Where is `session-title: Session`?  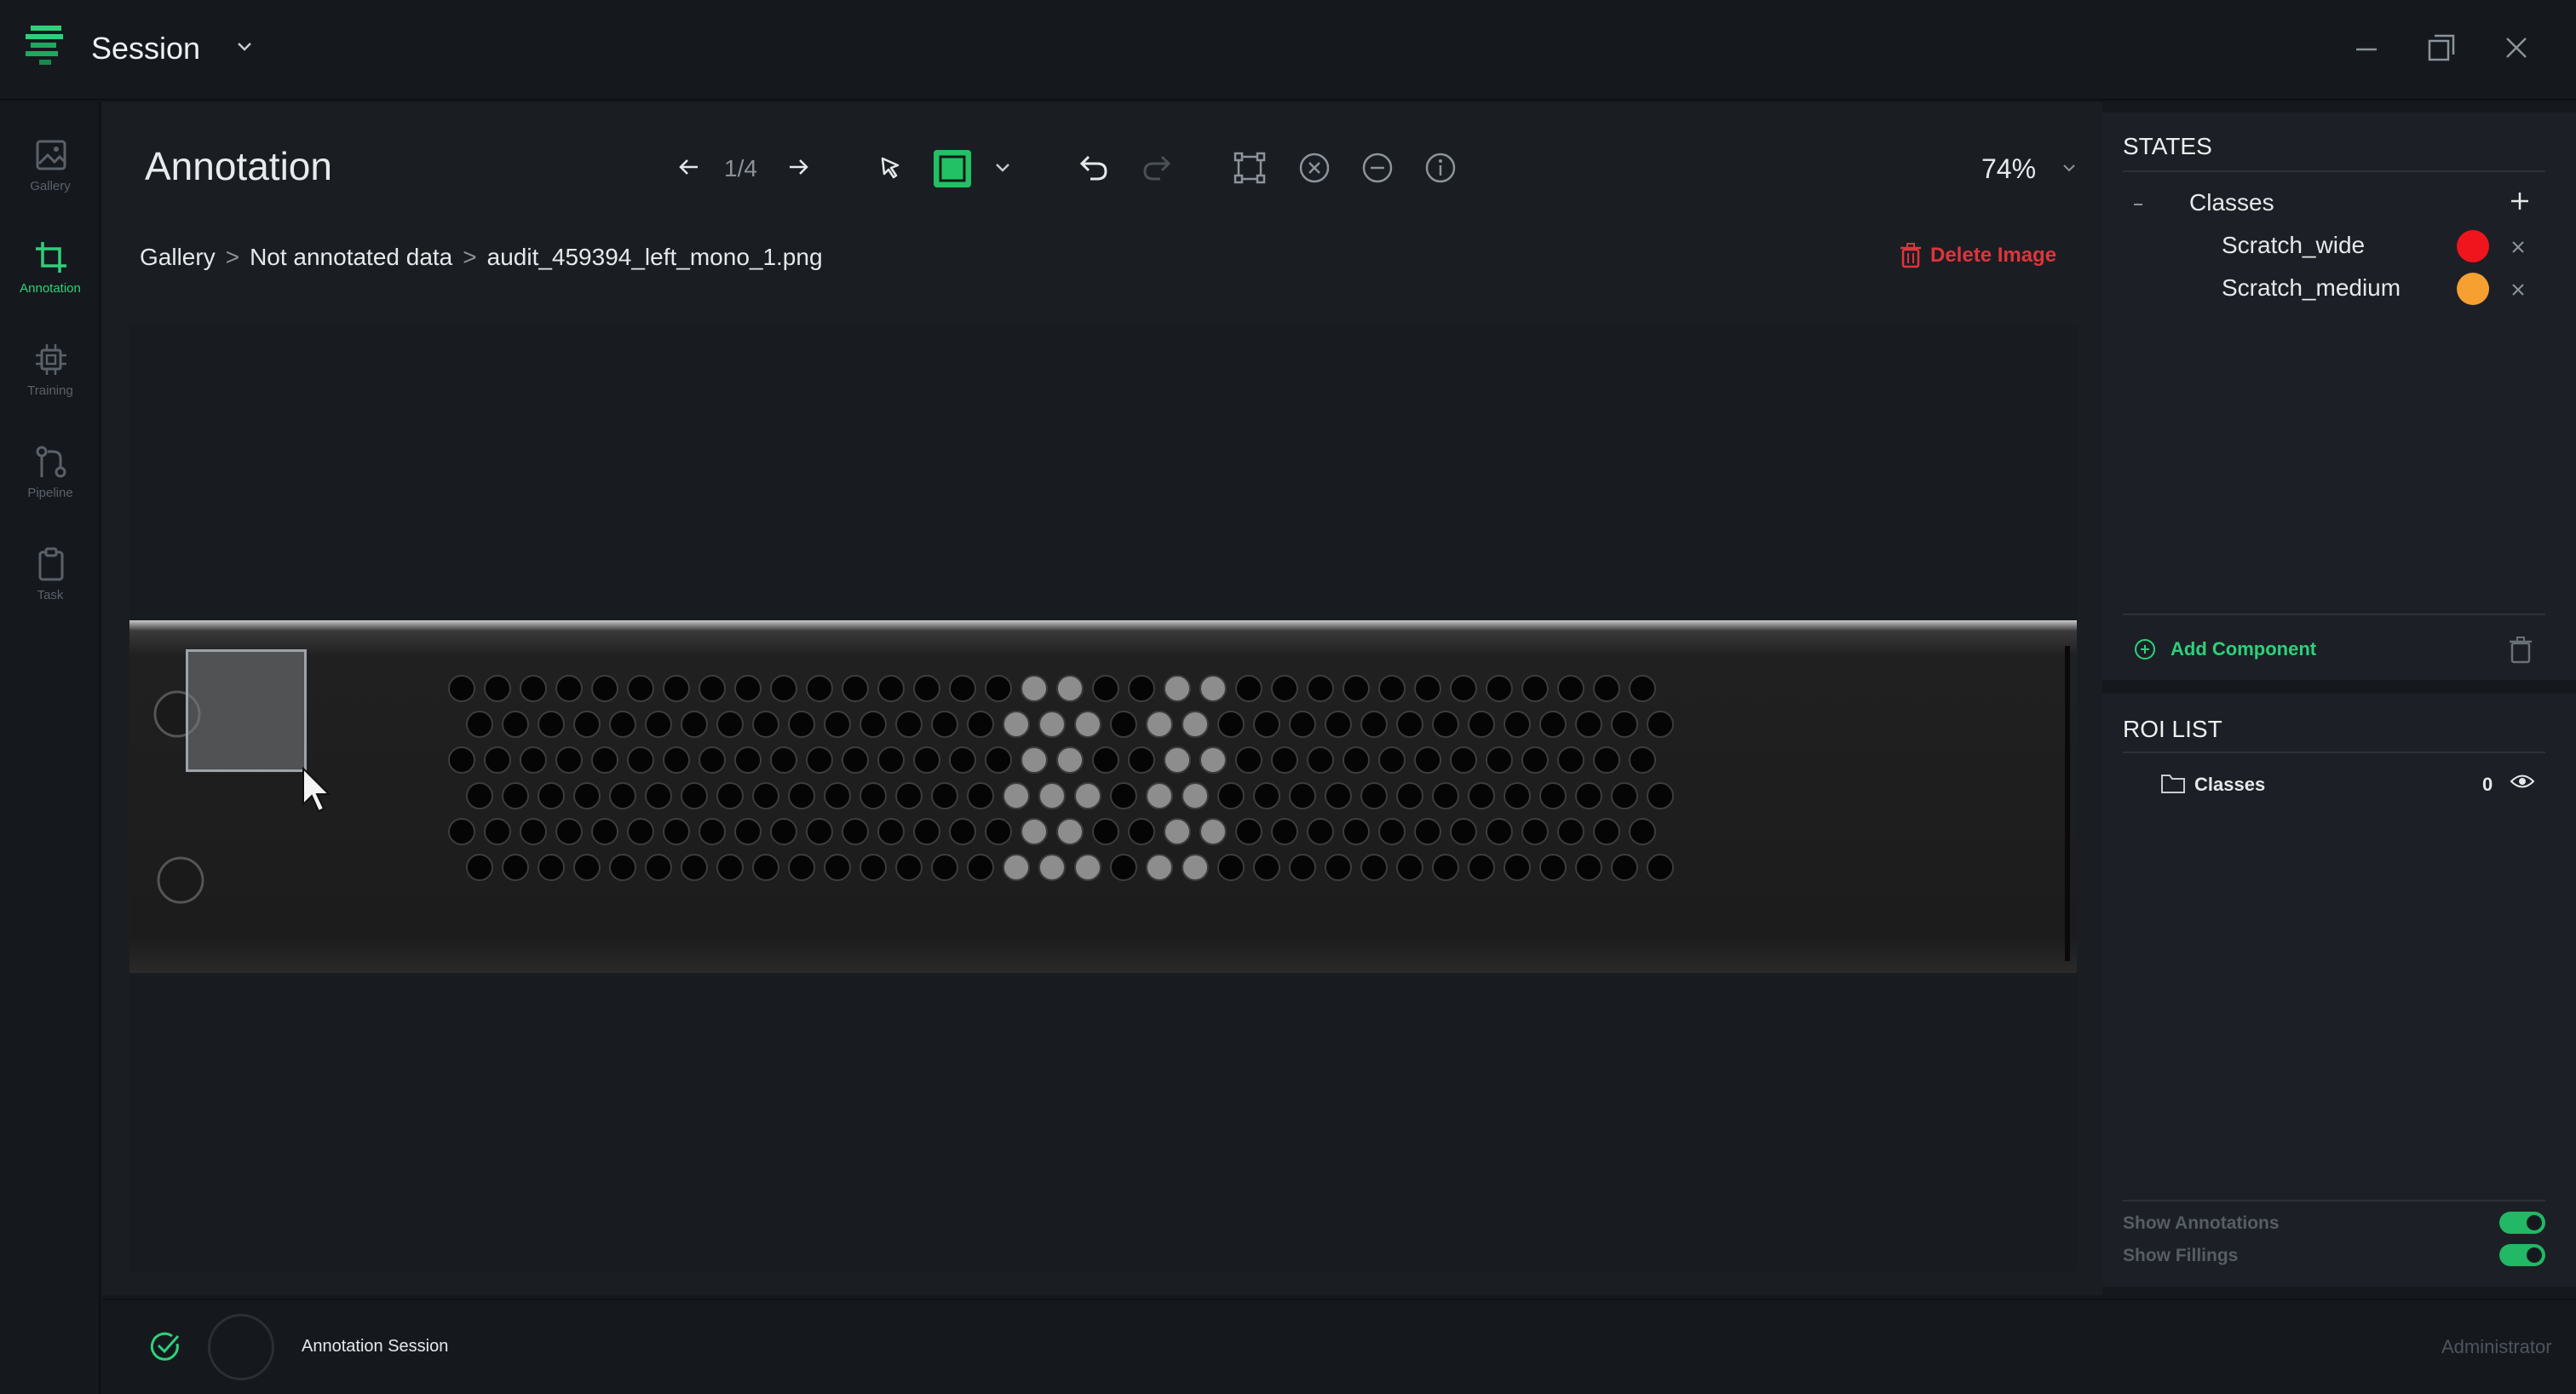
session-title: Session is located at coordinates (145, 48).